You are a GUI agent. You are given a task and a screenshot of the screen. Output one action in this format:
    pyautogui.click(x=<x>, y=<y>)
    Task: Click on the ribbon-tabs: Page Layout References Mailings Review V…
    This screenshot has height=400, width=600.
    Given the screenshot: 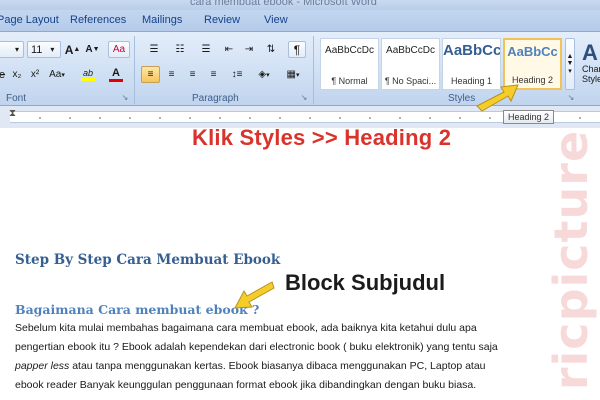 What is the action you would take?
    pyautogui.click(x=300, y=21)
    